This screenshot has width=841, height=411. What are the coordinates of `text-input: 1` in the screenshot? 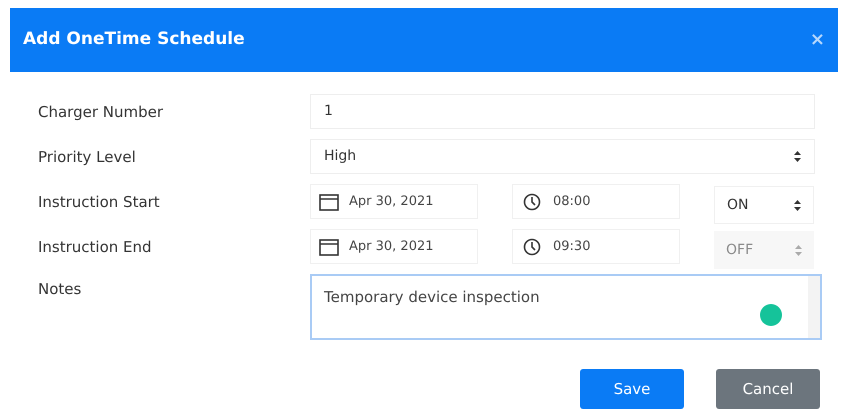 It's located at (562, 111).